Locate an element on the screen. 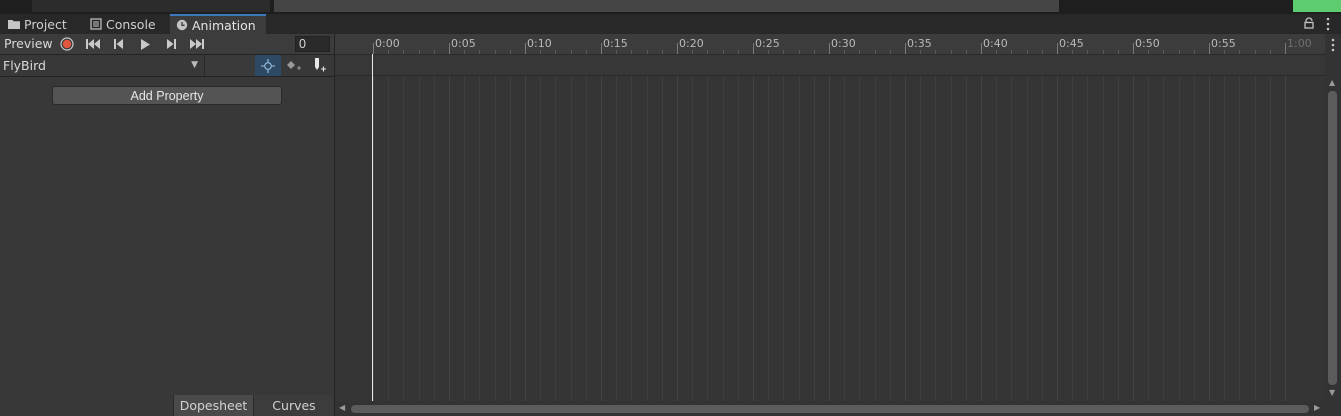 The image size is (1341, 416). add-event-button is located at coordinates (320, 65).